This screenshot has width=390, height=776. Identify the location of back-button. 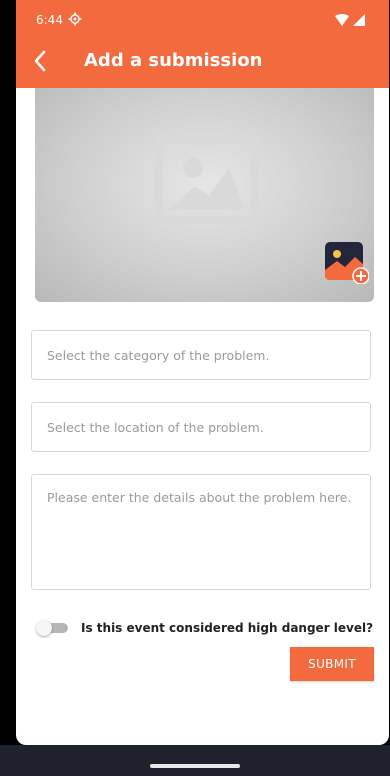
(40, 61).